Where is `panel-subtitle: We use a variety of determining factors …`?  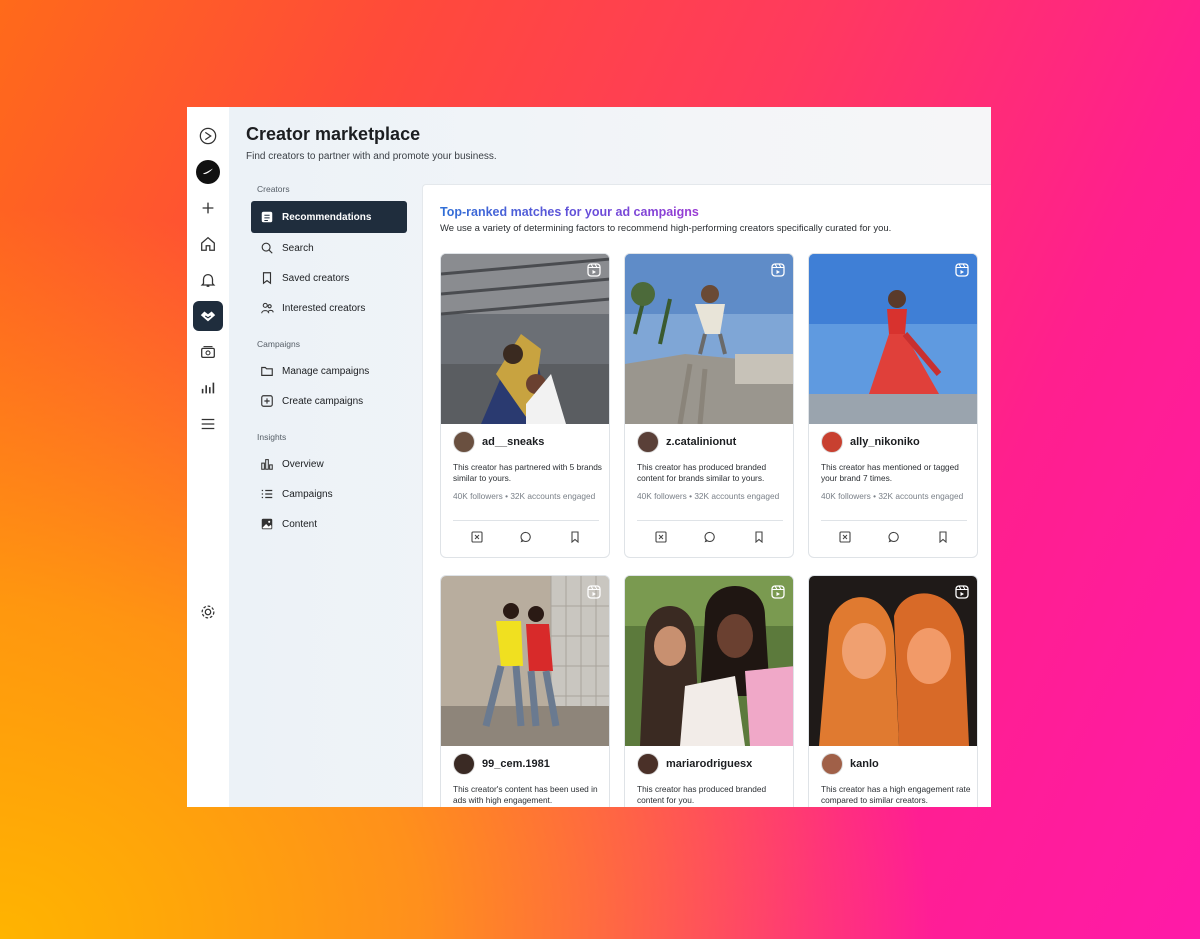
panel-subtitle: We use a variety of determining factors … is located at coordinates (666, 228).